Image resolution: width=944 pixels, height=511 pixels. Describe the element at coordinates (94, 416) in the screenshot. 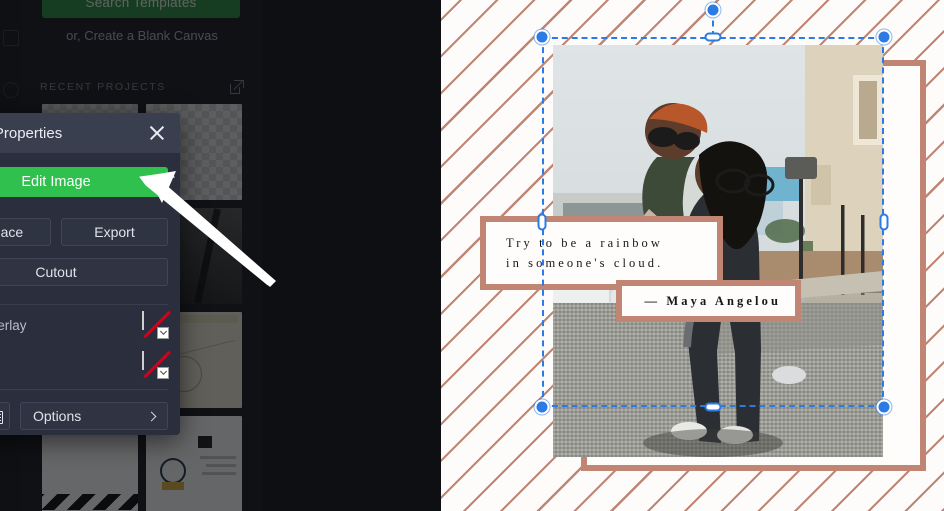

I see `options-button: Options` at that location.